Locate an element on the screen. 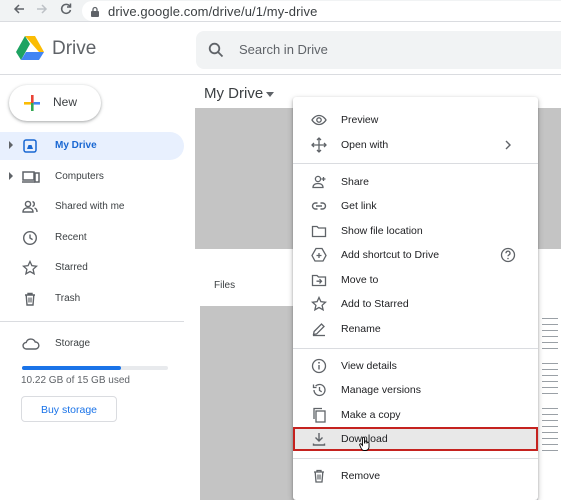 The width and height of the screenshot is (561, 500). sidebar-item-my-drive: My Drive is located at coordinates (92, 146).